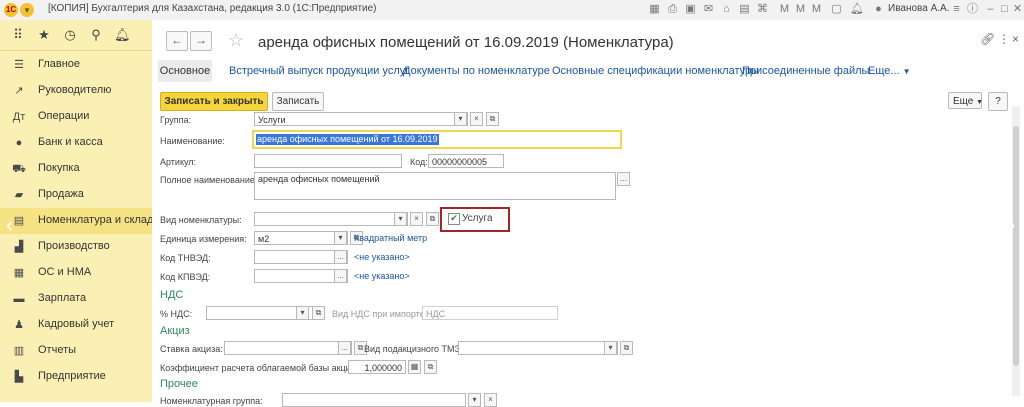 The height and width of the screenshot is (407, 1024). What do you see at coordinates (857, 9) in the screenshot?
I see `bell-icon: 🔔︎` at bounding box center [857, 9].